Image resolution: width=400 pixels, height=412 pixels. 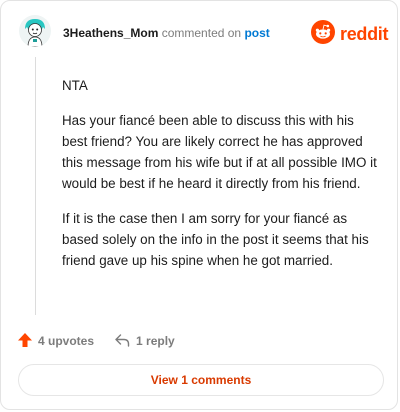 I want to click on view-comments-button: View 1 comments, so click(x=201, y=380).